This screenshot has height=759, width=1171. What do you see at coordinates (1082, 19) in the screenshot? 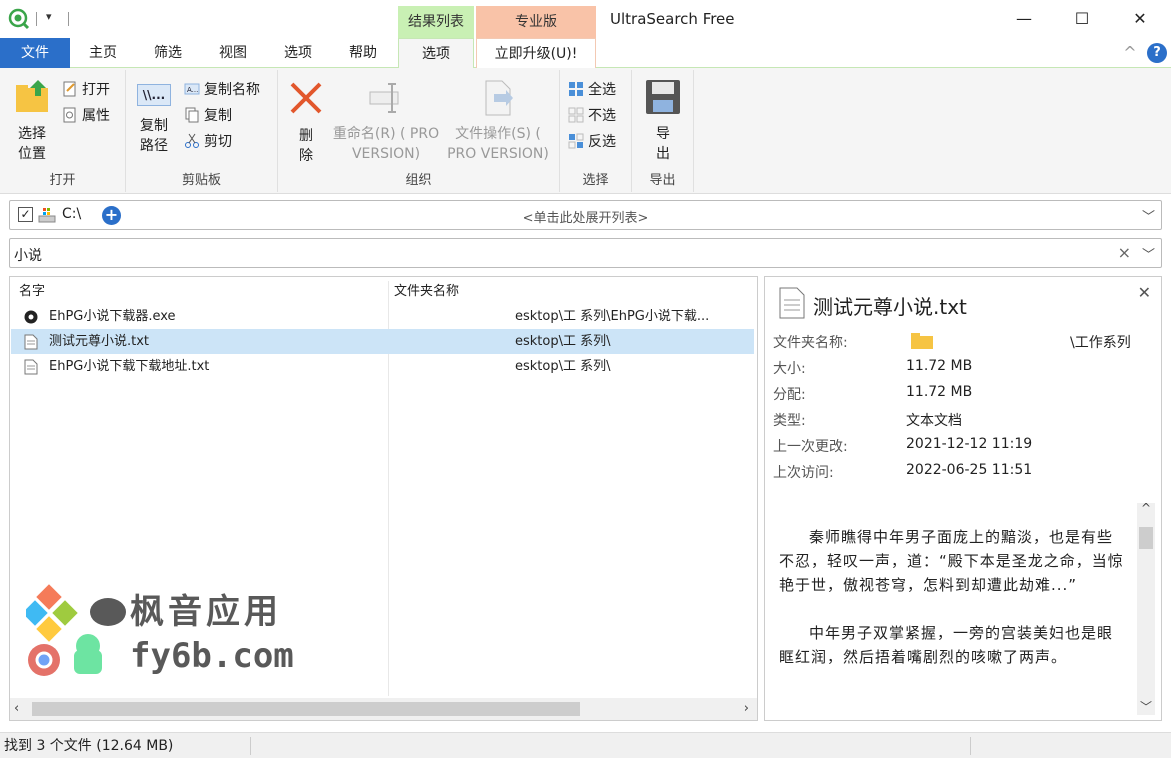
I see `maximize-button: ☐` at bounding box center [1082, 19].